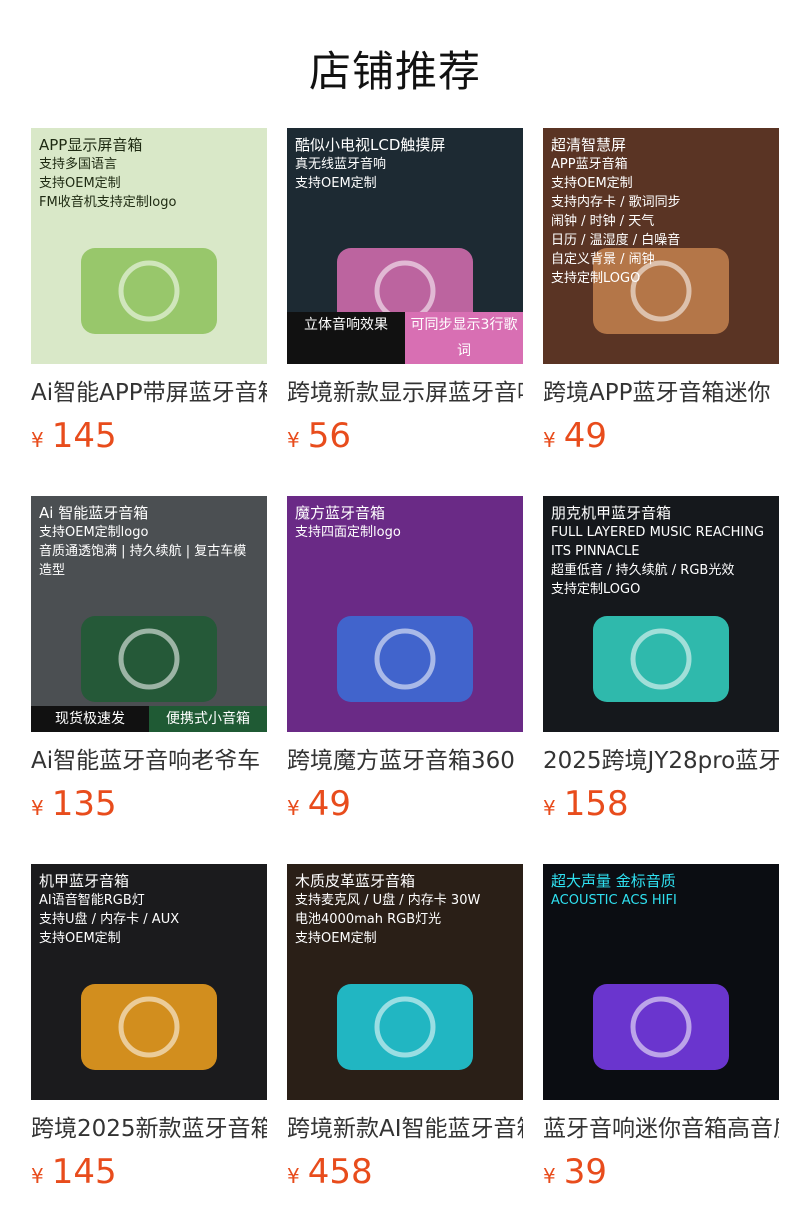 This screenshot has height=1232, width=790. Describe the element at coordinates (149, 174) in the screenshot. I see `image-caption: APP显示屏音箱 支持多国语言 支持OEM定制 FM收音机支持定制logo` at that location.